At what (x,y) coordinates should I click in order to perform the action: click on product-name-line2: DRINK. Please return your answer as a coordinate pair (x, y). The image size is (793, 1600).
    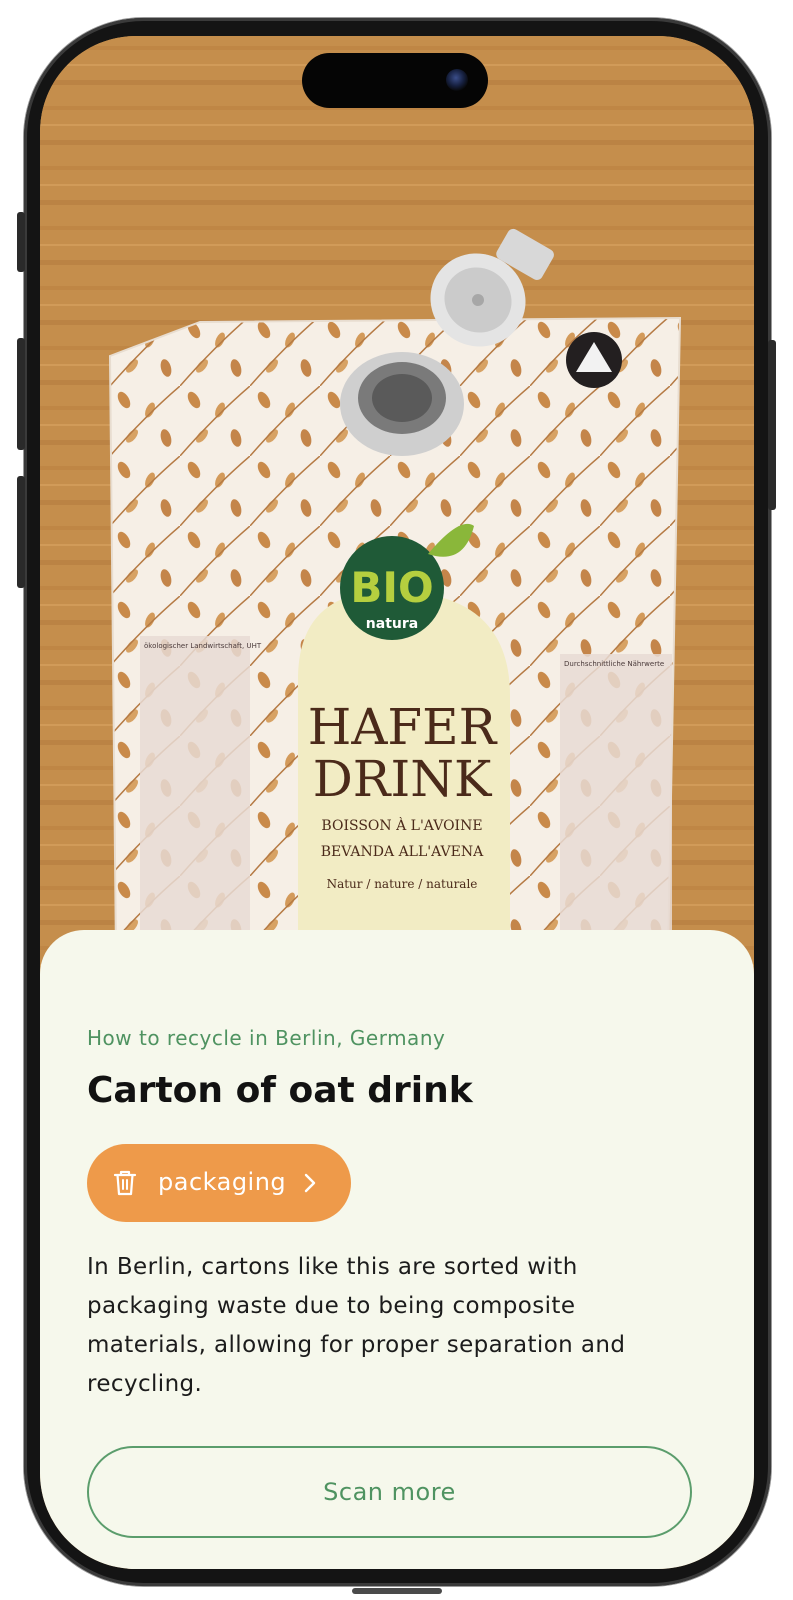
    Looking at the image, I should click on (403, 779).